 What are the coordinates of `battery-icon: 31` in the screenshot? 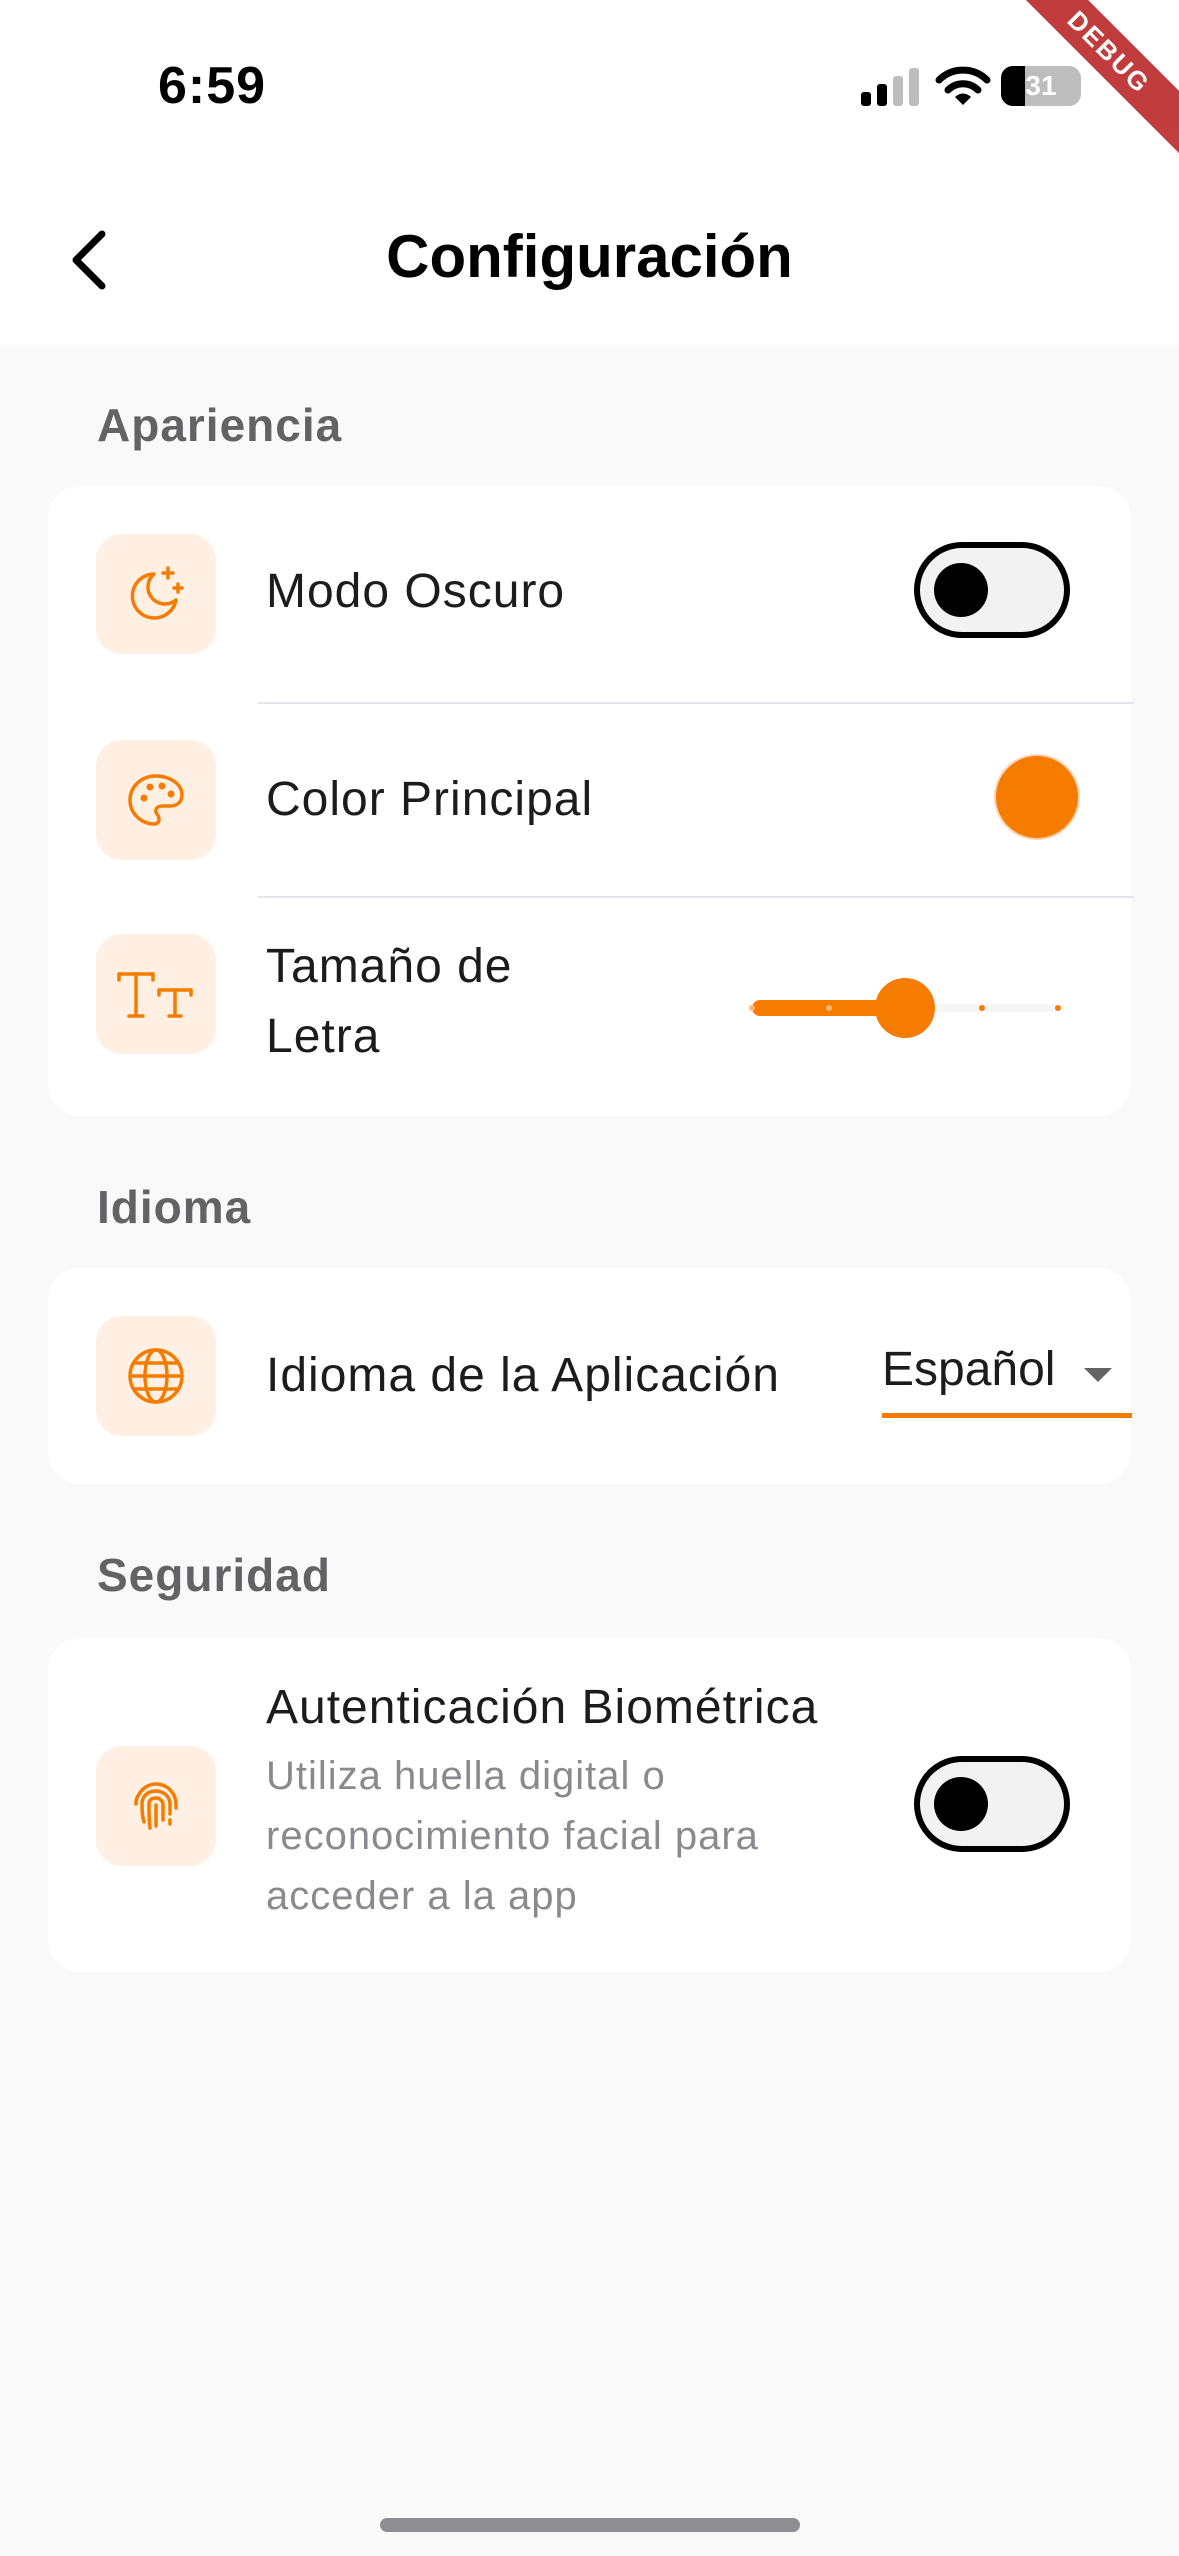 It's located at (1041, 86).